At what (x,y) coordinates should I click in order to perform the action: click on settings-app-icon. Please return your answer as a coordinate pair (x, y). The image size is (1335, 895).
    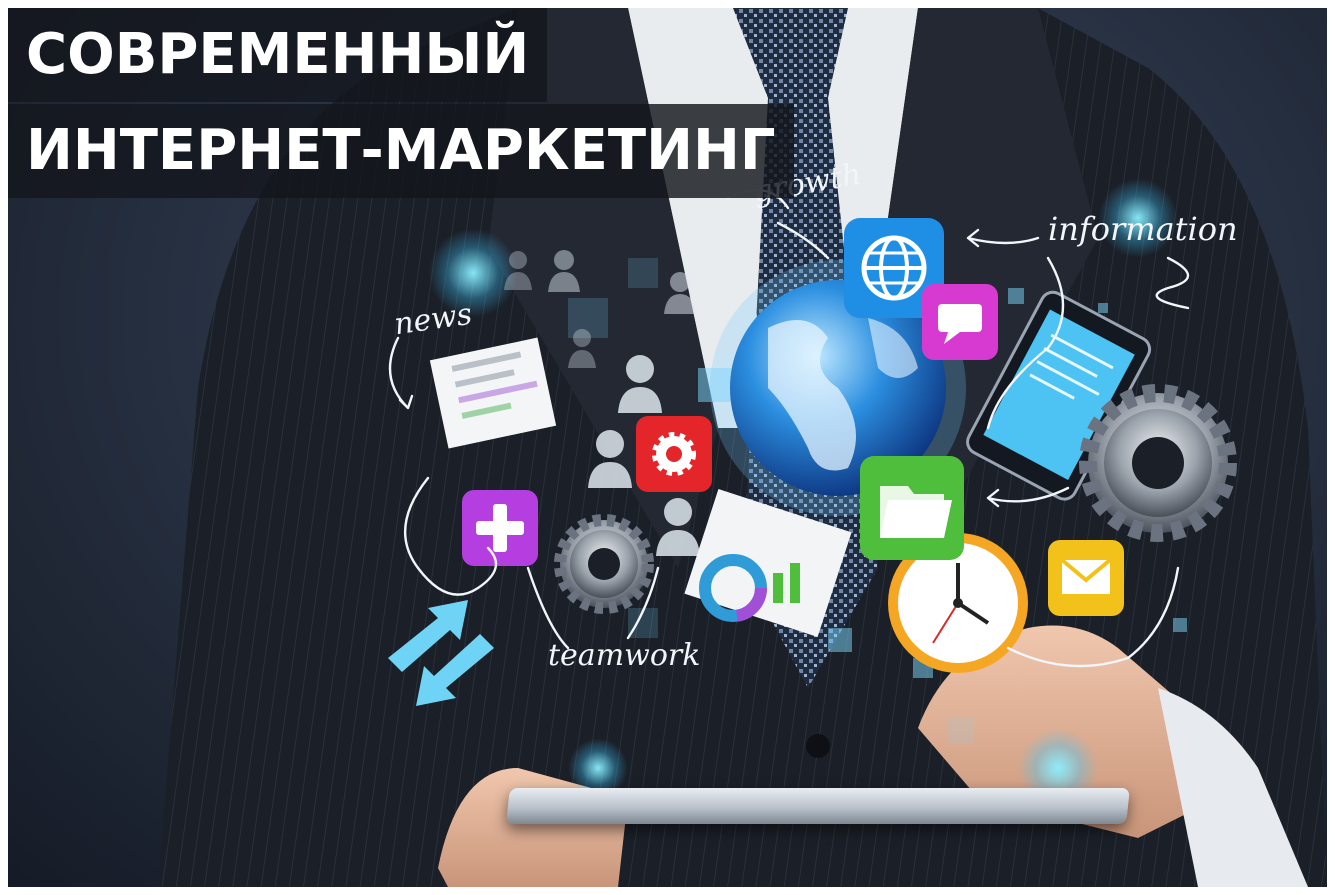
    Looking at the image, I should click on (674, 454).